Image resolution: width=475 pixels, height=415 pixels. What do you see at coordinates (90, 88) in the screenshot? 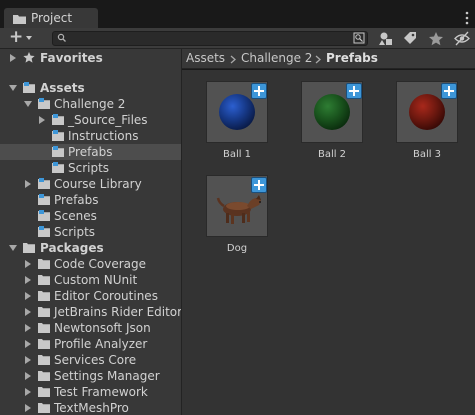
I see `tree-item-assets: Assets` at bounding box center [90, 88].